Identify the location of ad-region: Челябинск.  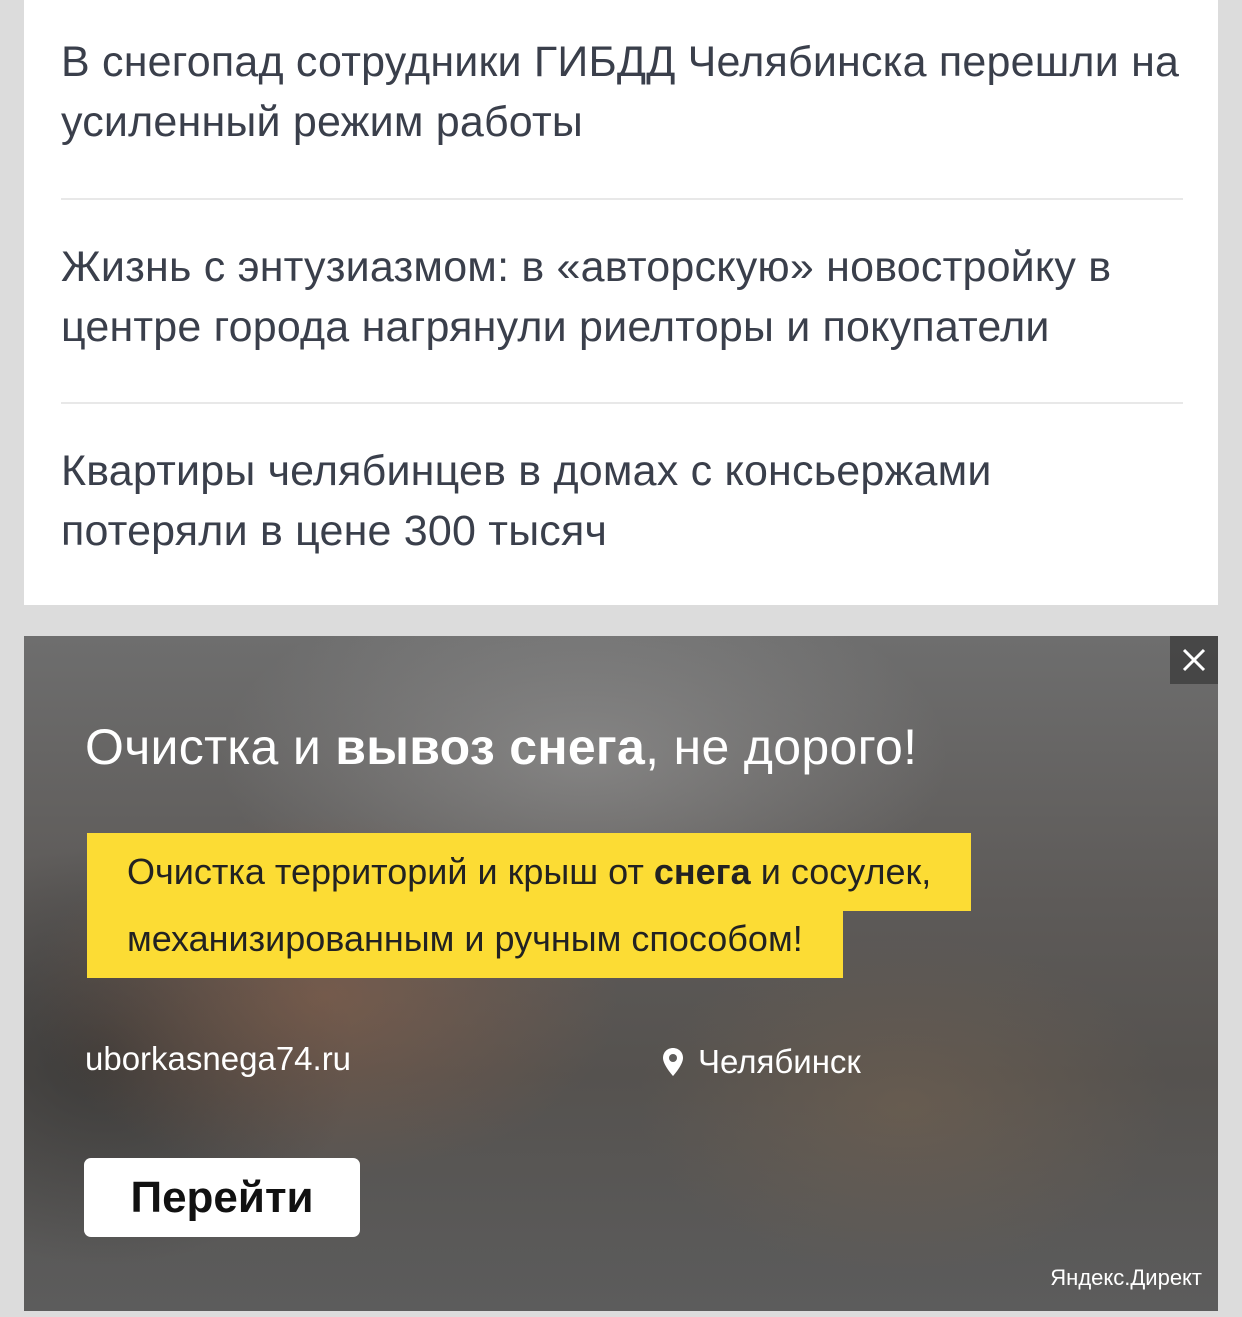
(761, 1062).